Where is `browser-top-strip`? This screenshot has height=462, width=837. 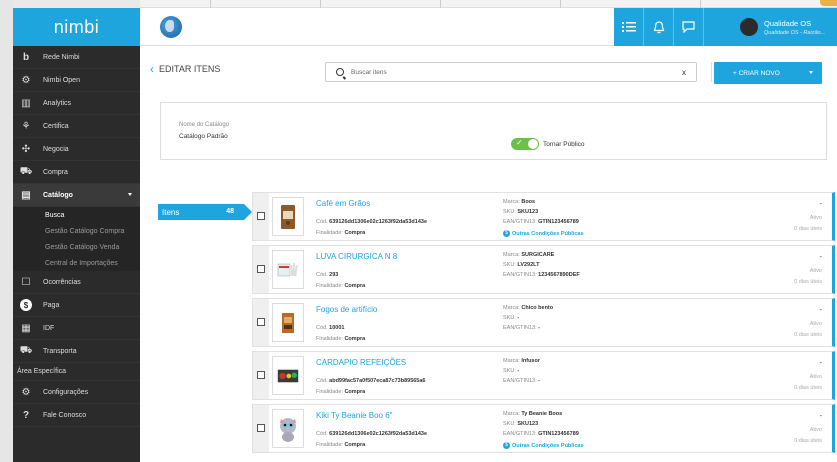
browser-top-strip is located at coordinates (488, 4).